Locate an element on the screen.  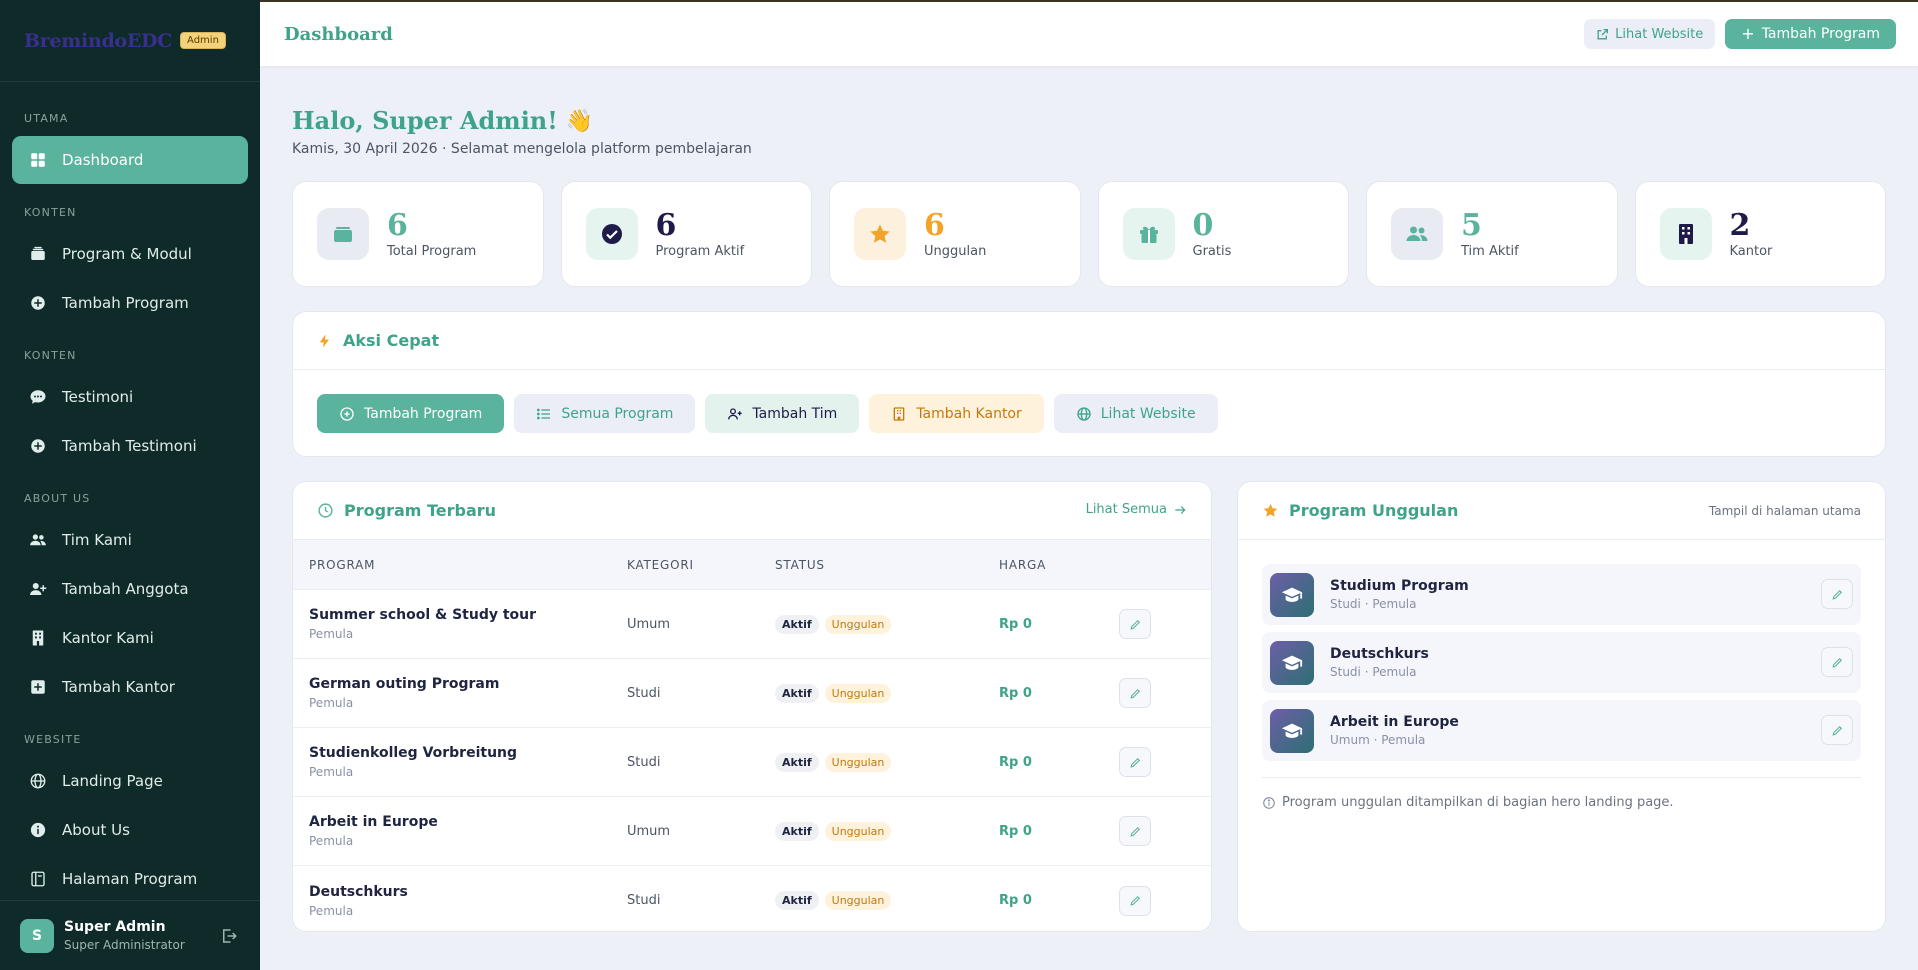
list-item: Studium Program Studi · Pemula is located at coordinates (1561, 594).